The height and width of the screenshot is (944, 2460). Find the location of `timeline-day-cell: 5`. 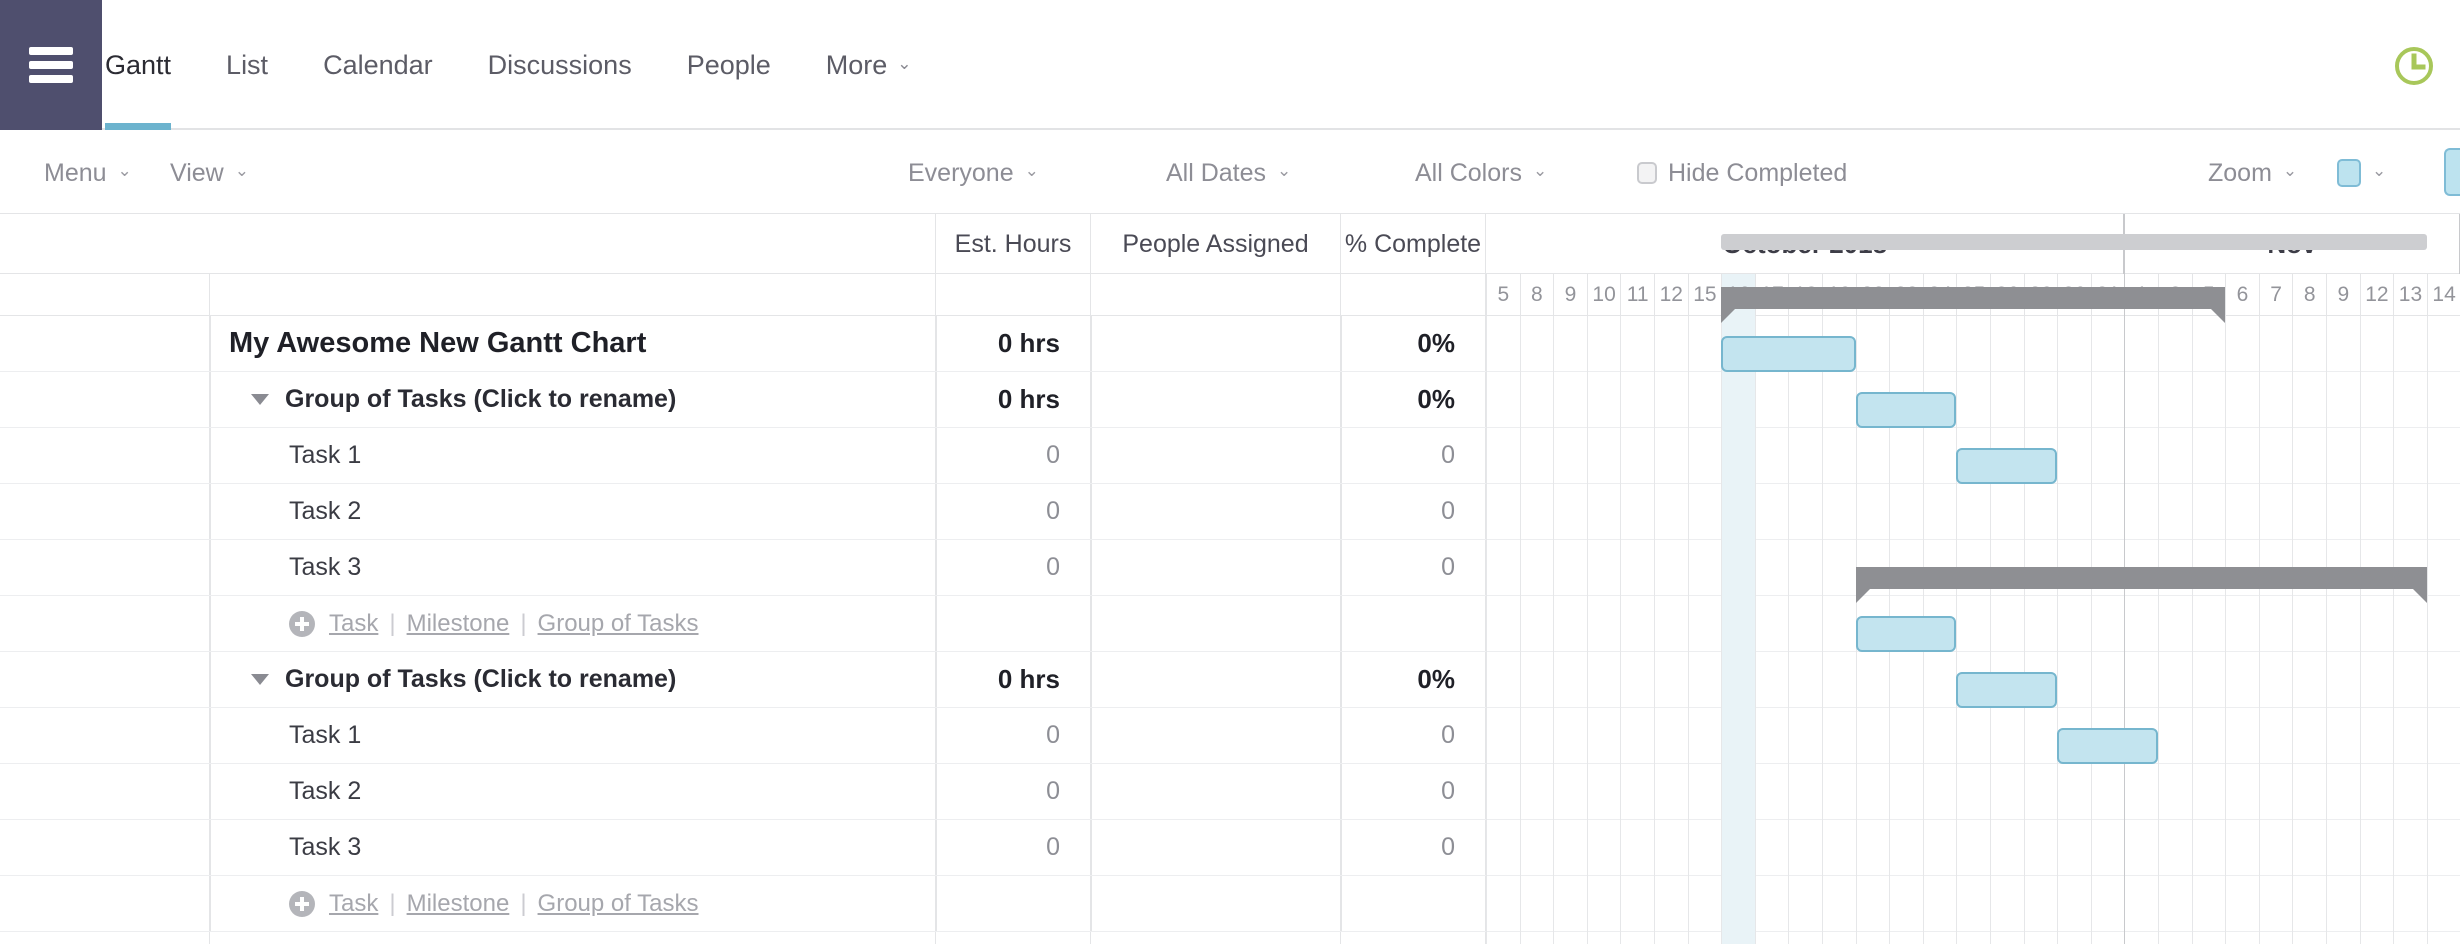

timeline-day-cell: 5 is located at coordinates (1503, 295).